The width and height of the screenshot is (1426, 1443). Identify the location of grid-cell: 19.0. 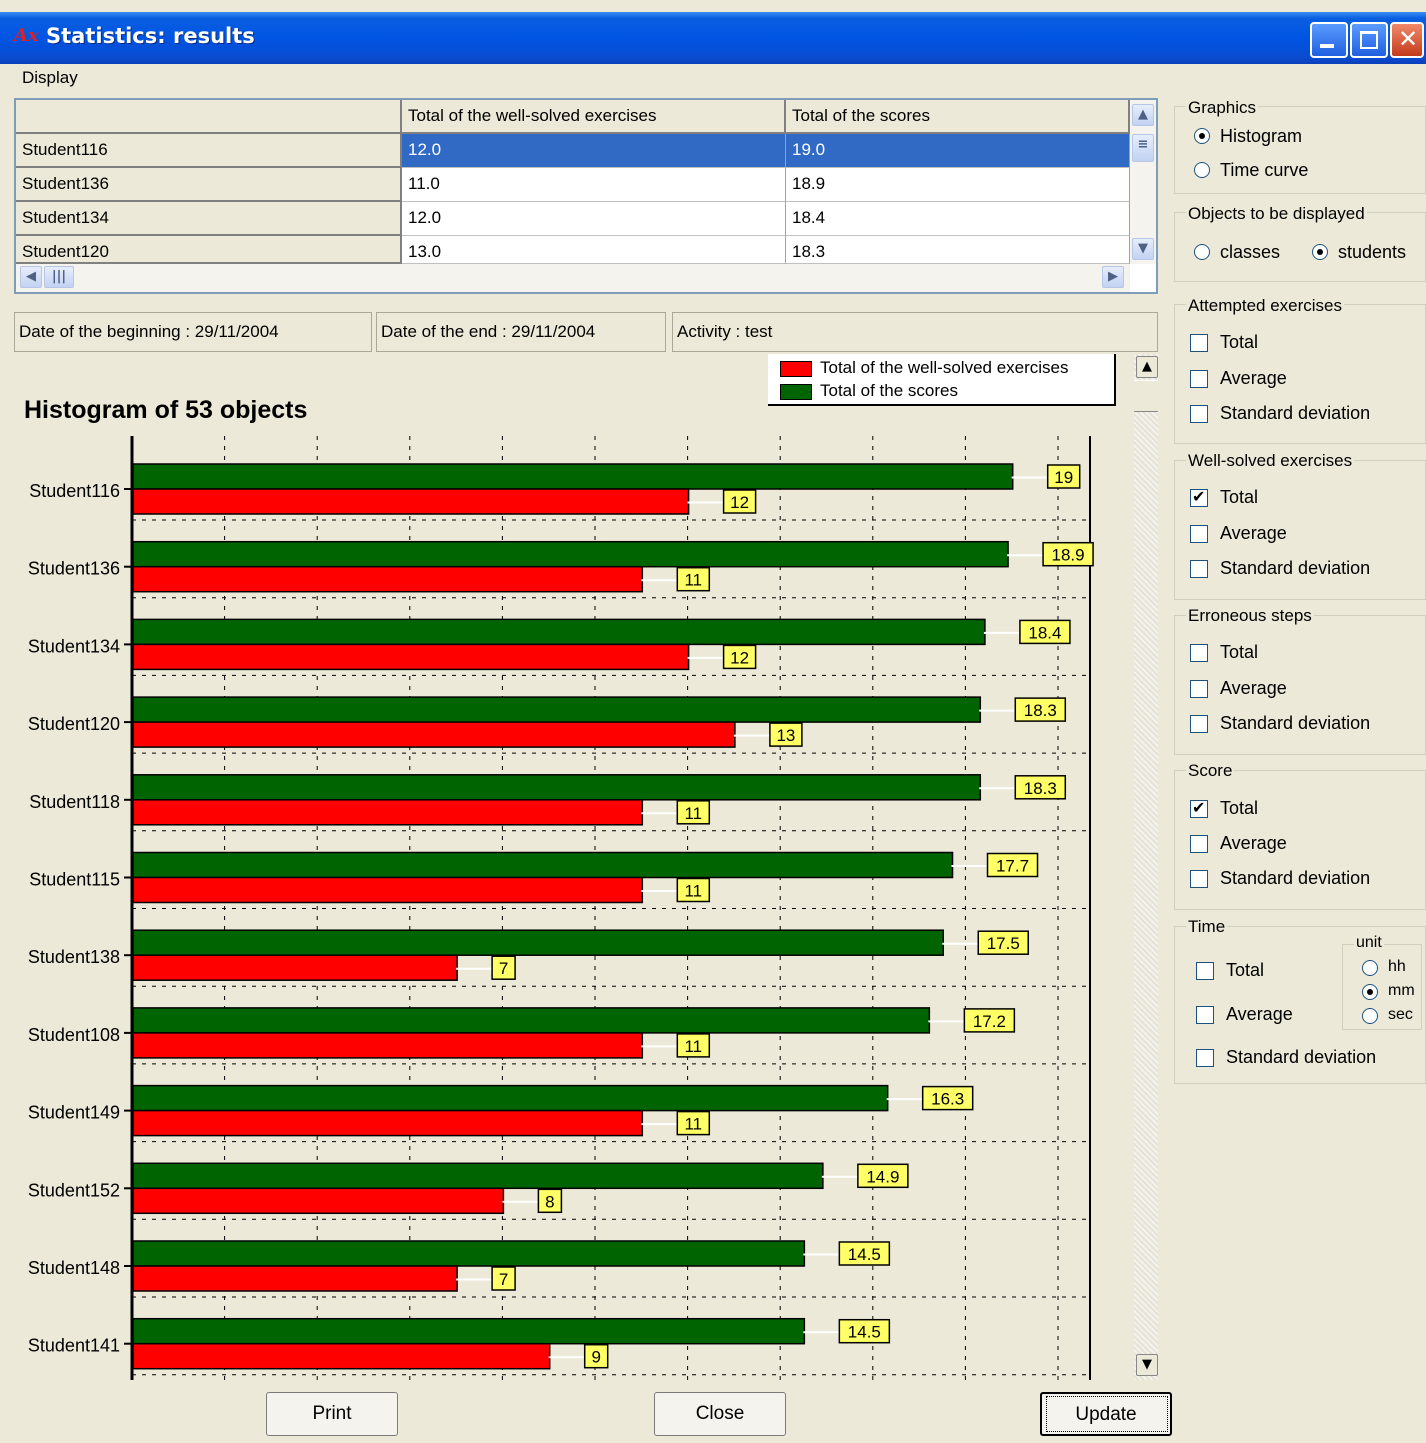
(958, 151).